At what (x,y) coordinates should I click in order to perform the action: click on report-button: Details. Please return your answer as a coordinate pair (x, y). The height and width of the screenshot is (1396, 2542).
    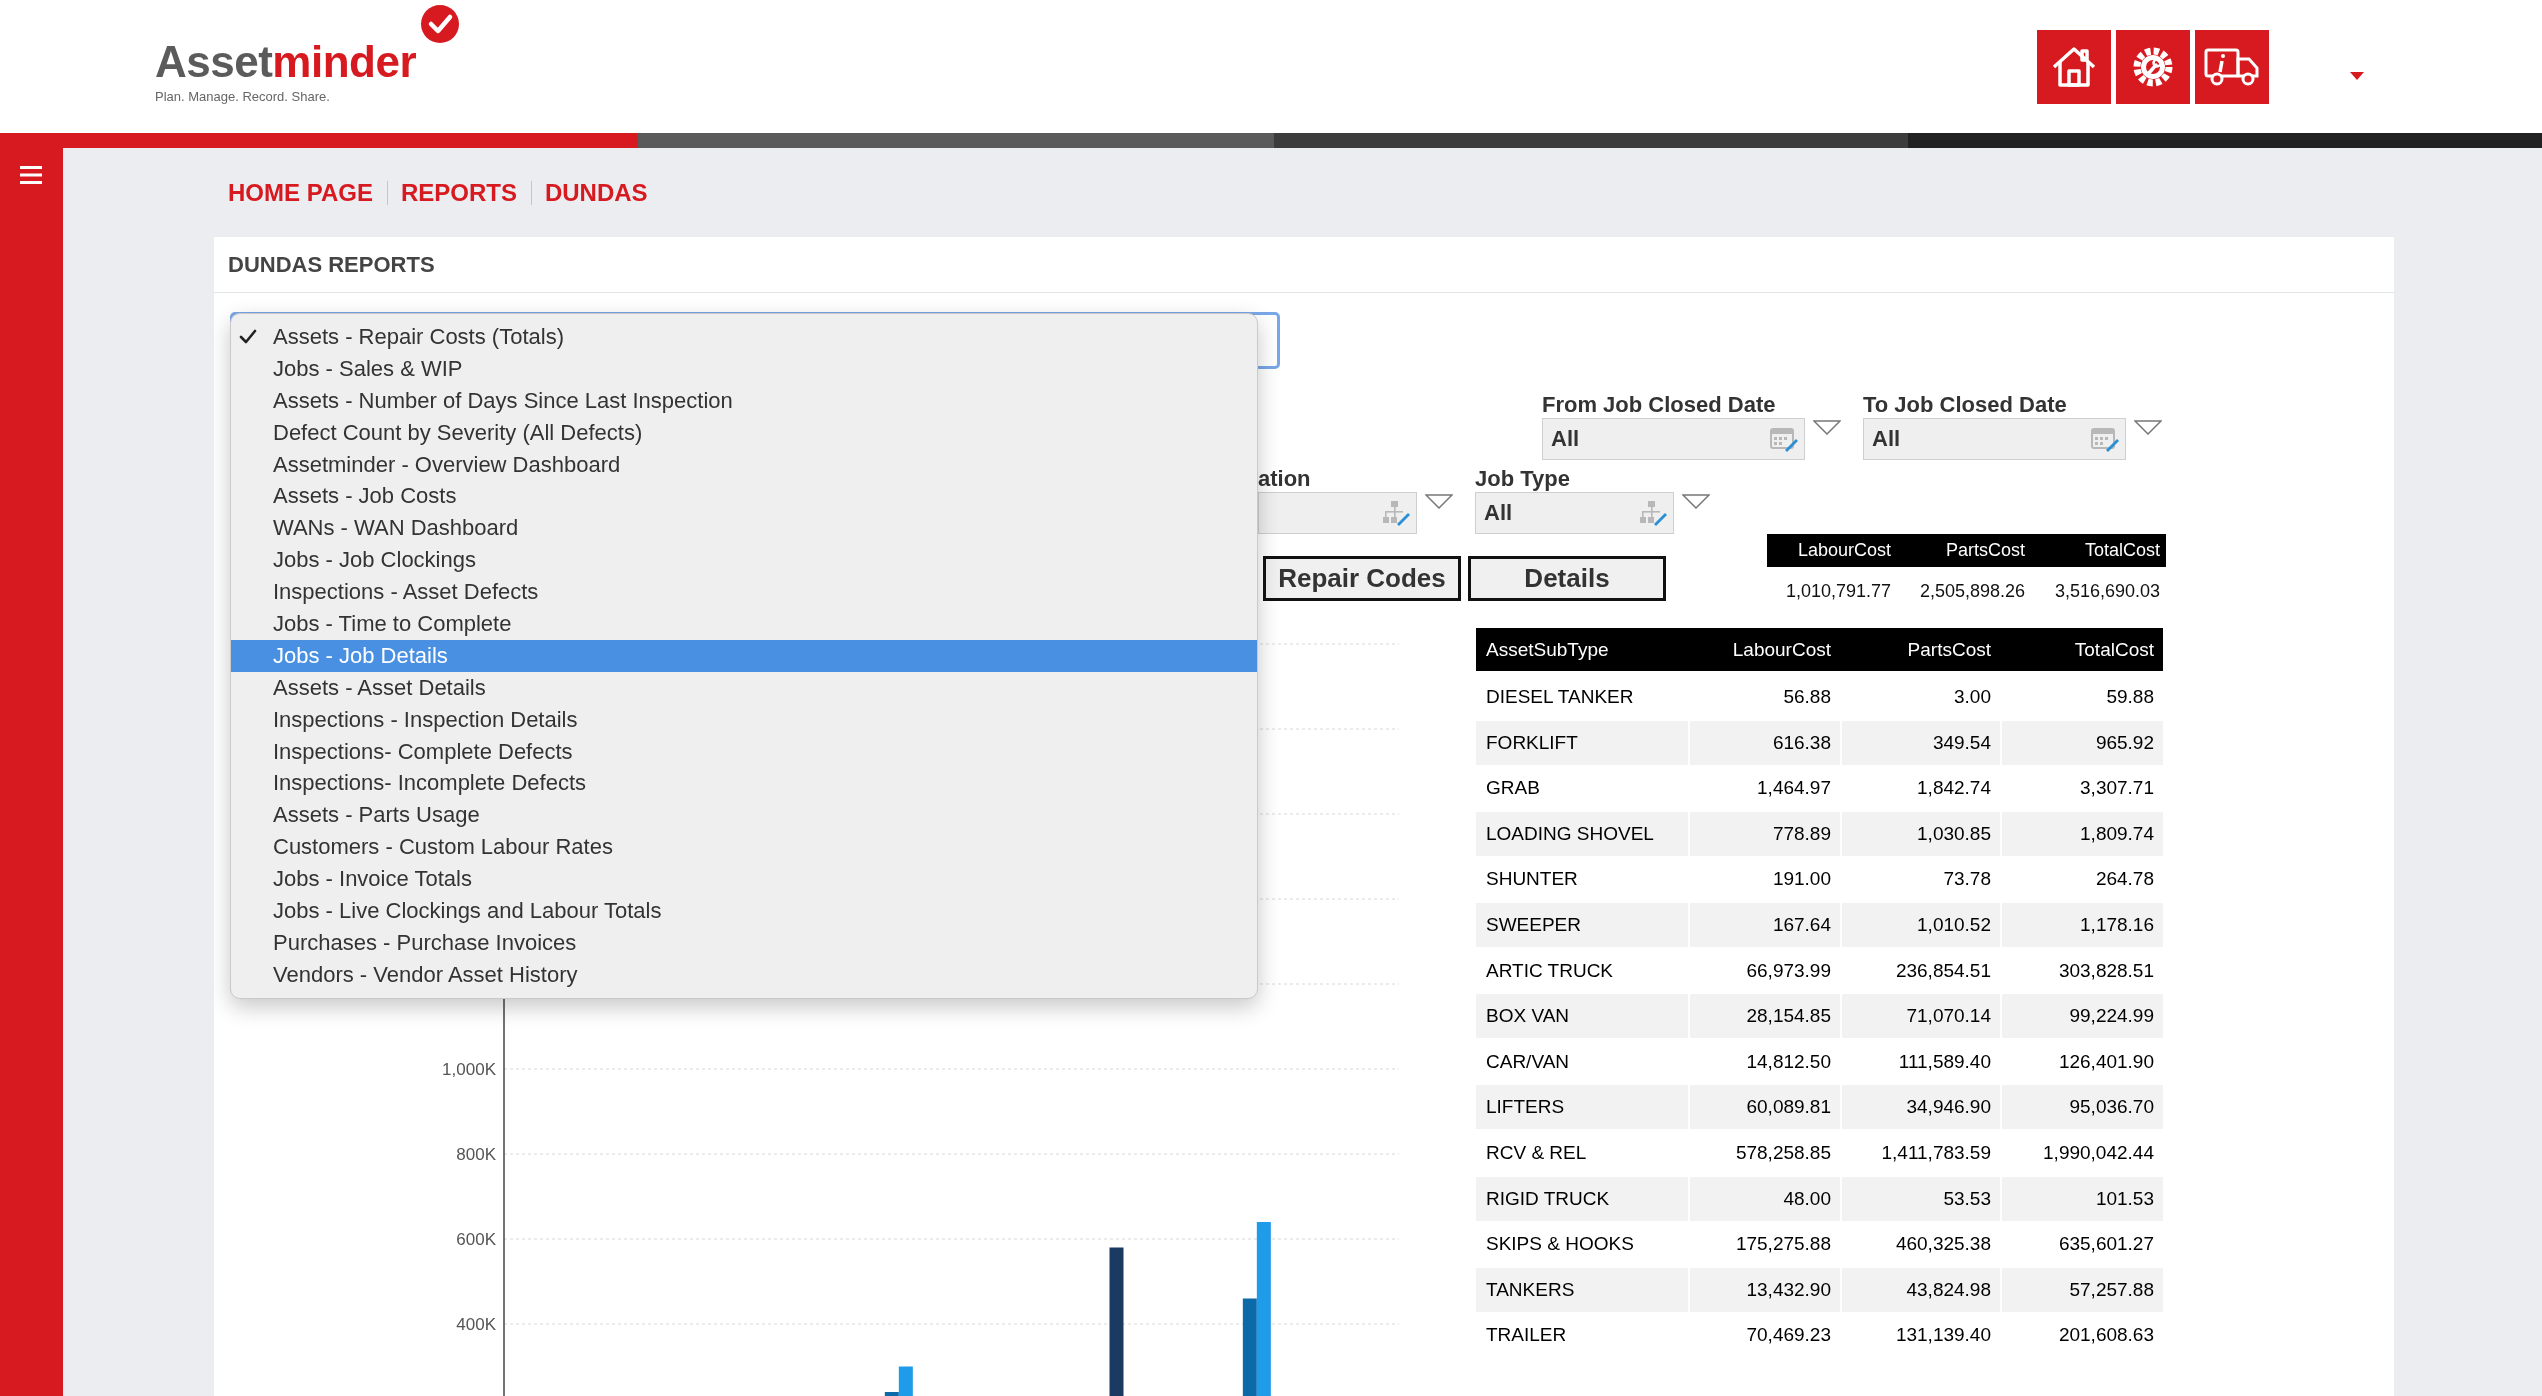
    Looking at the image, I should click on (1567, 578).